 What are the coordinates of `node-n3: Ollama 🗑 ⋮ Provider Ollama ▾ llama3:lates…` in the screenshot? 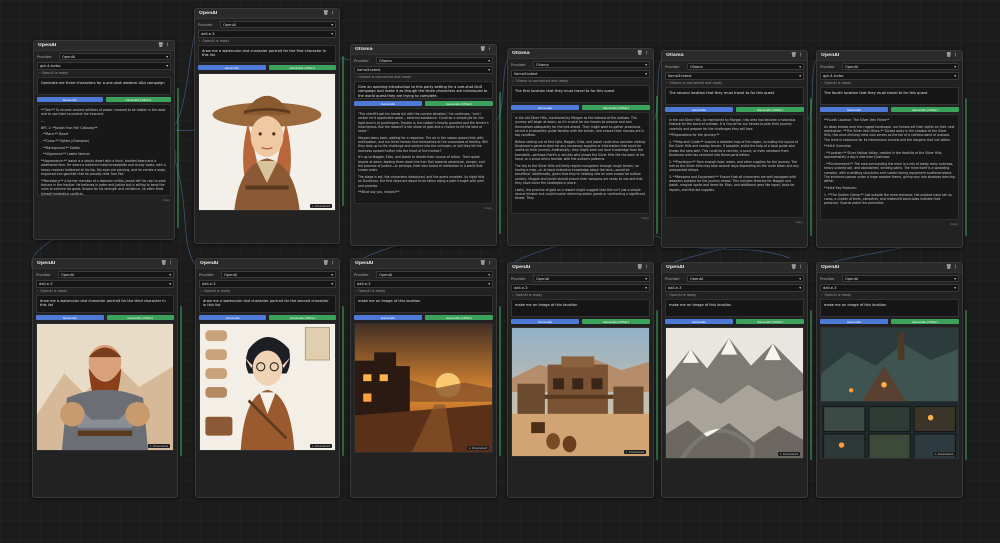 It's located at (423, 145).